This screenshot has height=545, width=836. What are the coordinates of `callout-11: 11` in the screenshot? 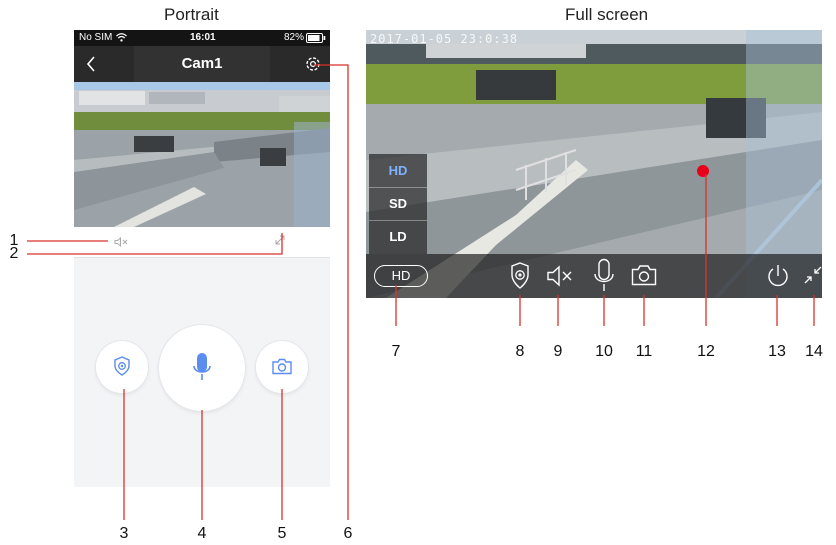 It's located at (644, 351).